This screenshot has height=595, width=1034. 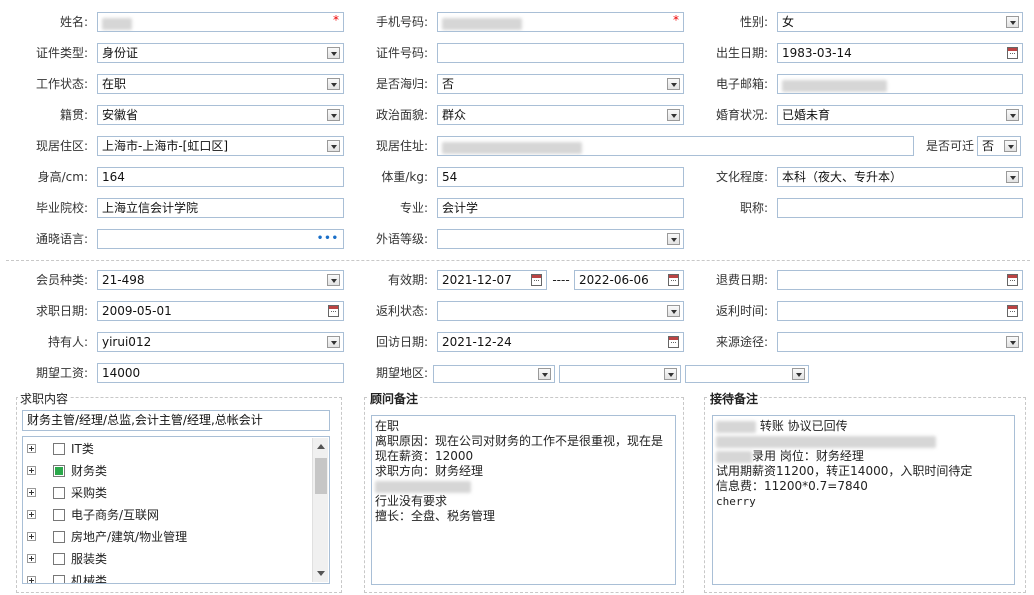 What do you see at coordinates (413, 208) in the screenshot?
I see `major-label: 专业:` at bounding box center [413, 208].